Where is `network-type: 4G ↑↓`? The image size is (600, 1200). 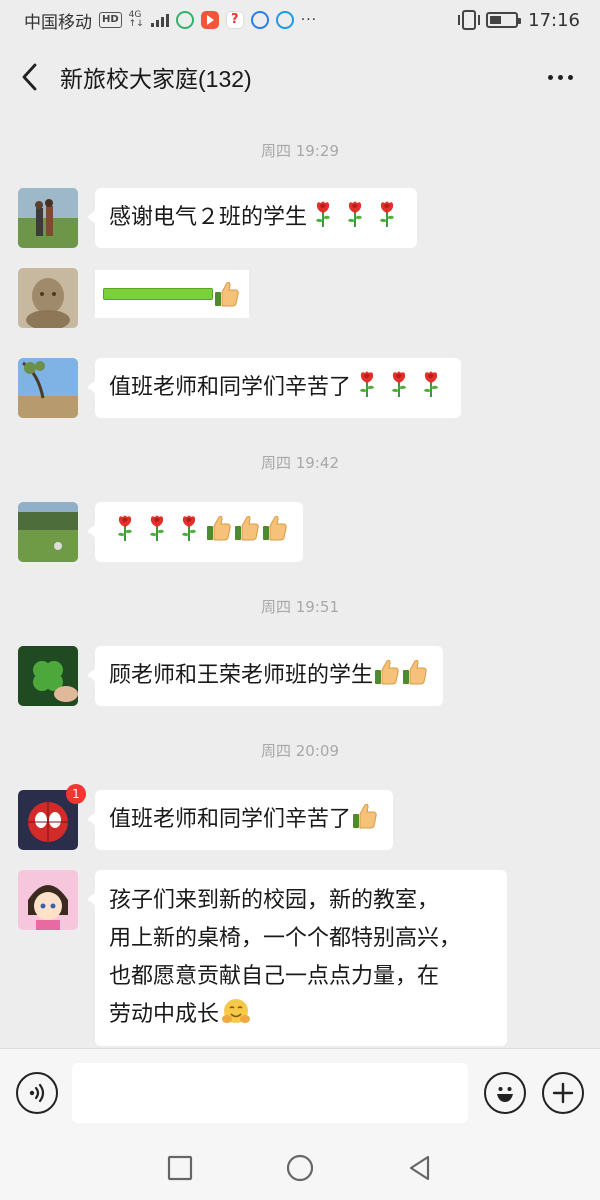
network-type: 4G ↑↓ is located at coordinates (136, 20).